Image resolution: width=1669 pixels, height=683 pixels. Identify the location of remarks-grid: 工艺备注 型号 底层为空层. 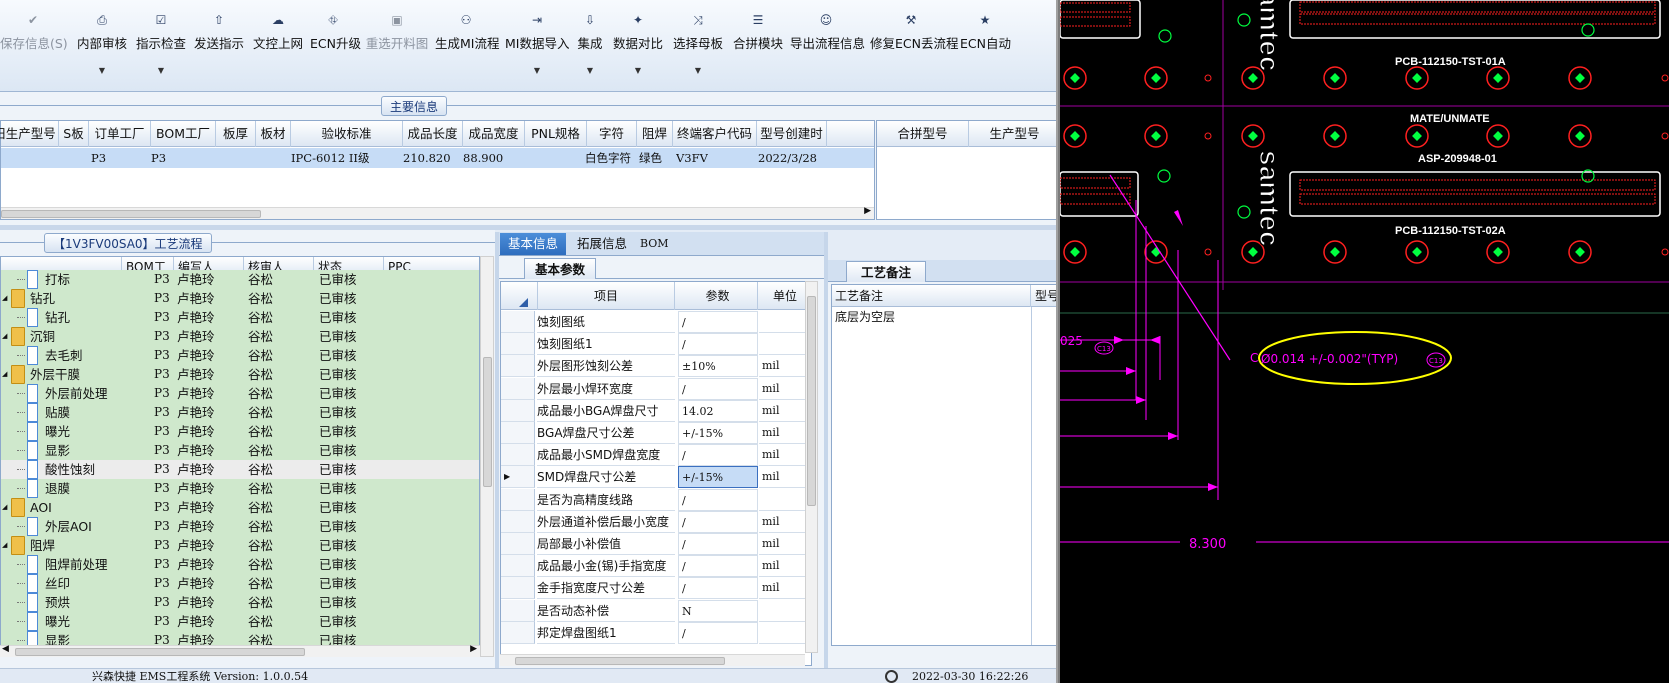
(945, 465).